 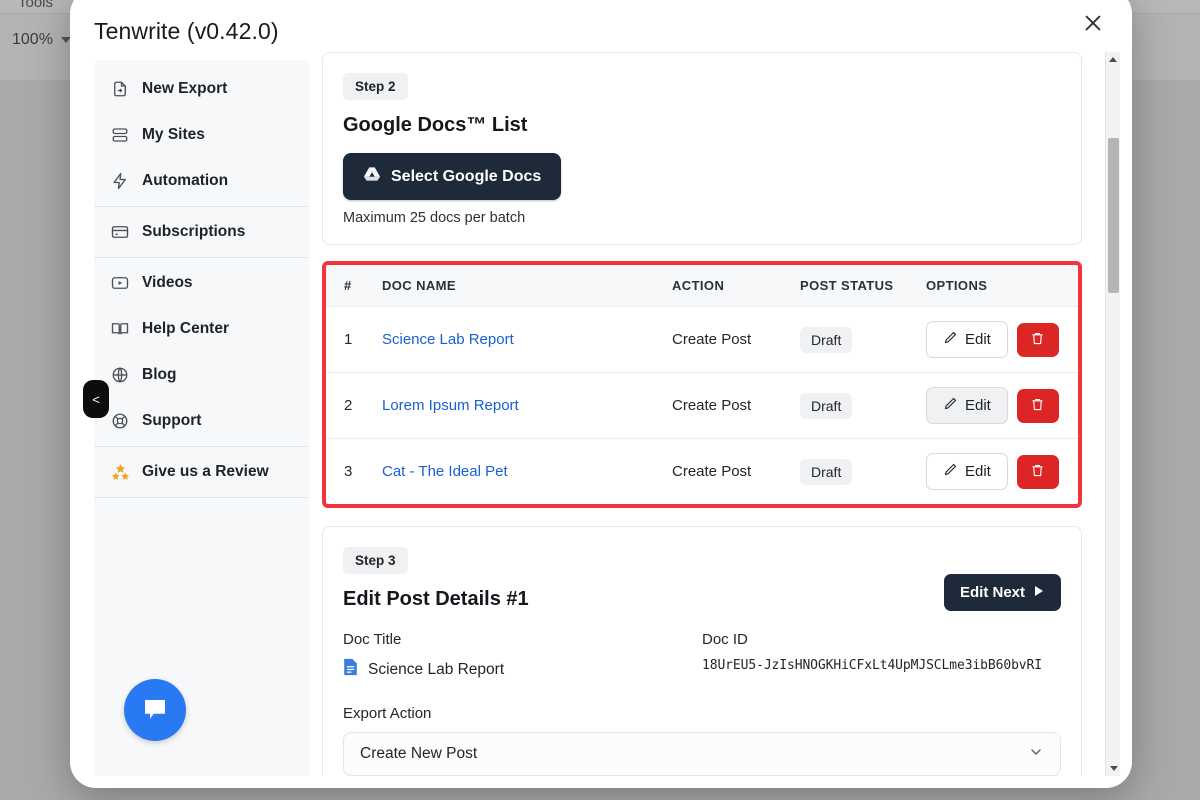 What do you see at coordinates (186, 31) in the screenshot?
I see `page-title: Tenwrite (v0.42.0)` at bounding box center [186, 31].